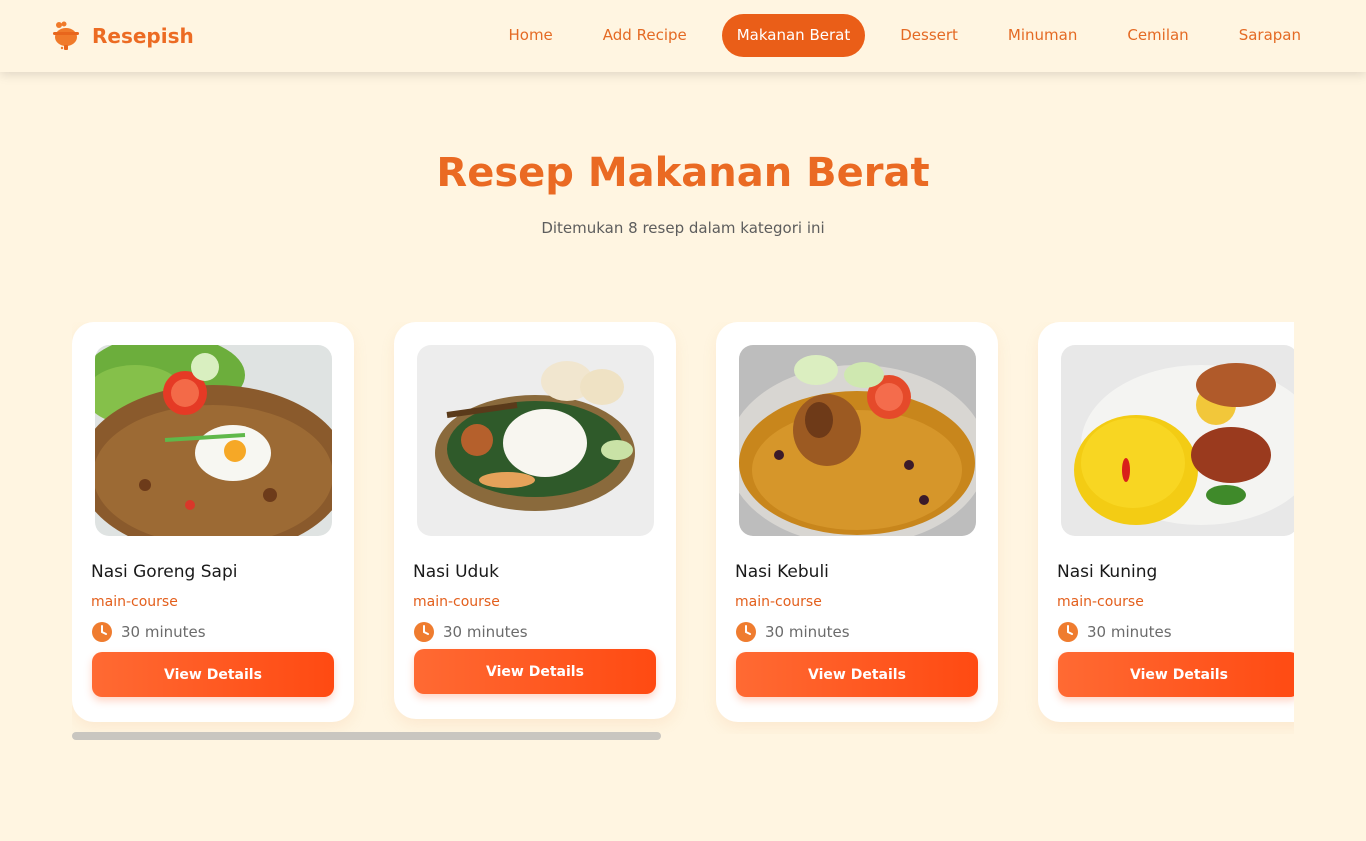  What do you see at coordinates (793, 35) in the screenshot?
I see `nav-item-makanan-berat: Makanan Berat` at bounding box center [793, 35].